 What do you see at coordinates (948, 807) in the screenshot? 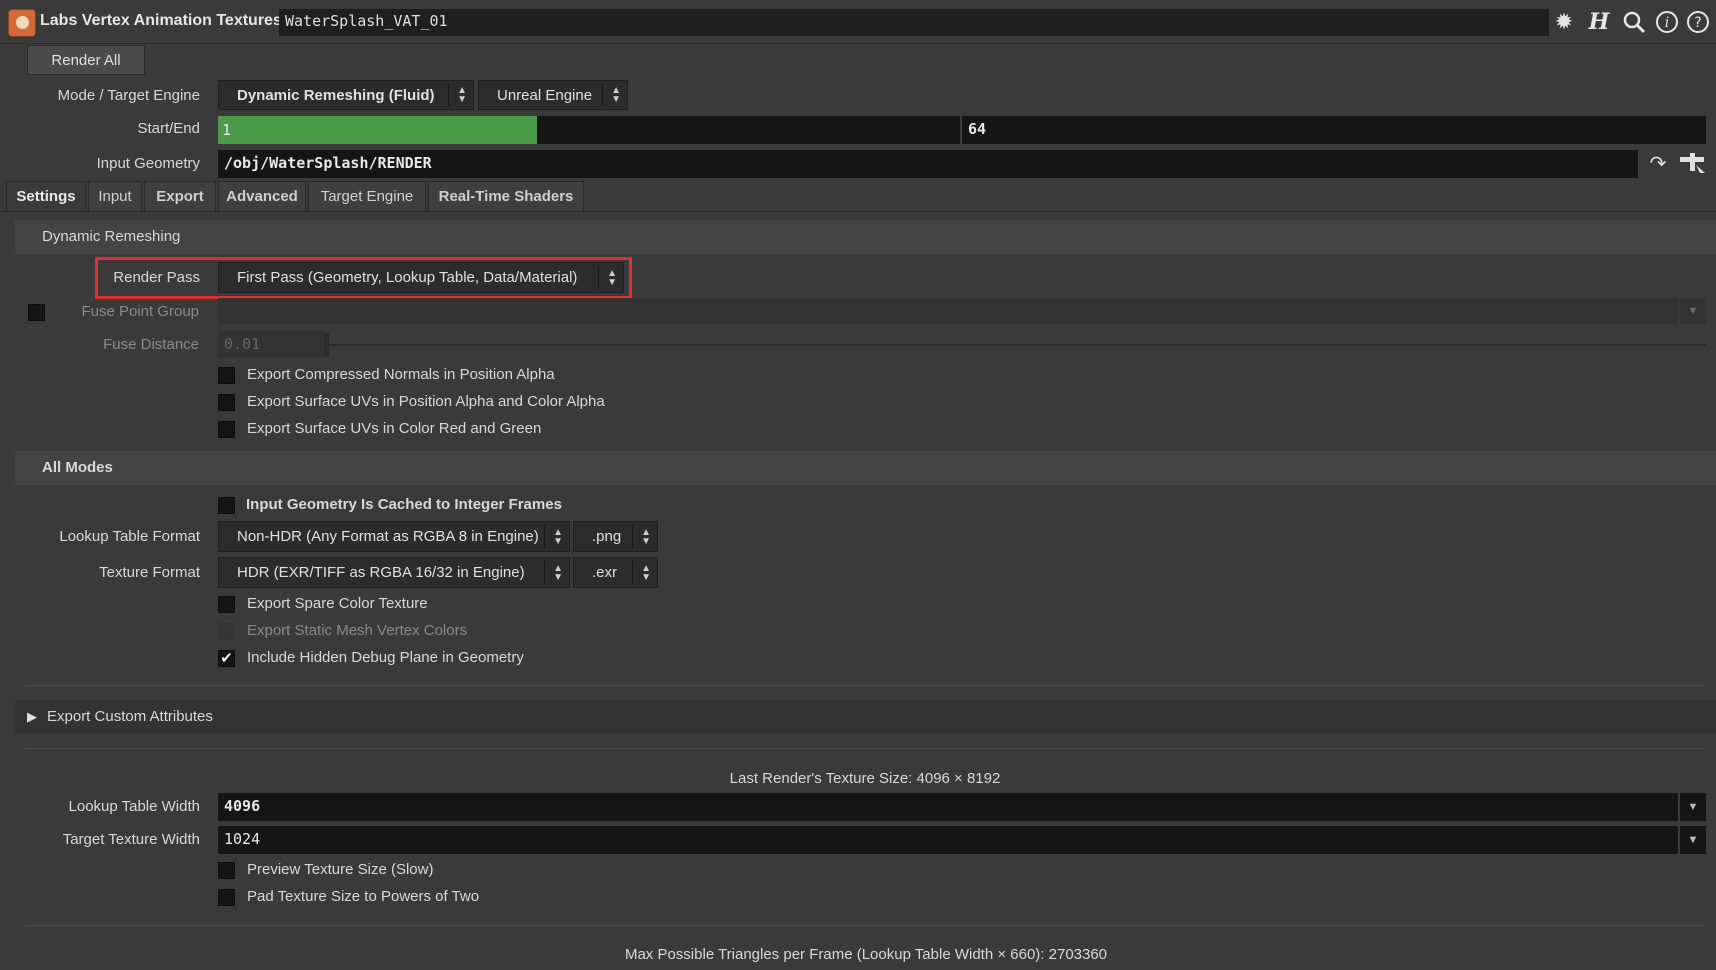
I see `lookup-table-width-field: 4096` at bounding box center [948, 807].